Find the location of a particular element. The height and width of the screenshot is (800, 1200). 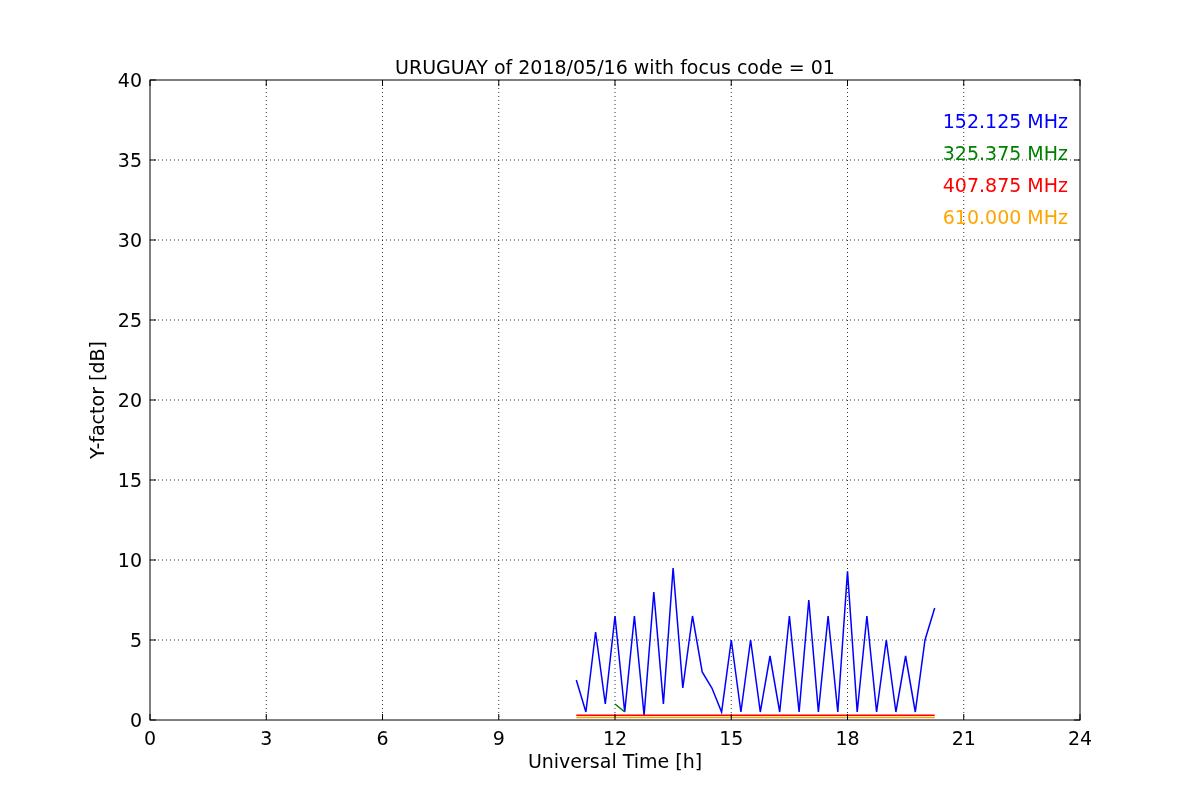

x-tick-label: 21 is located at coordinates (963, 738).